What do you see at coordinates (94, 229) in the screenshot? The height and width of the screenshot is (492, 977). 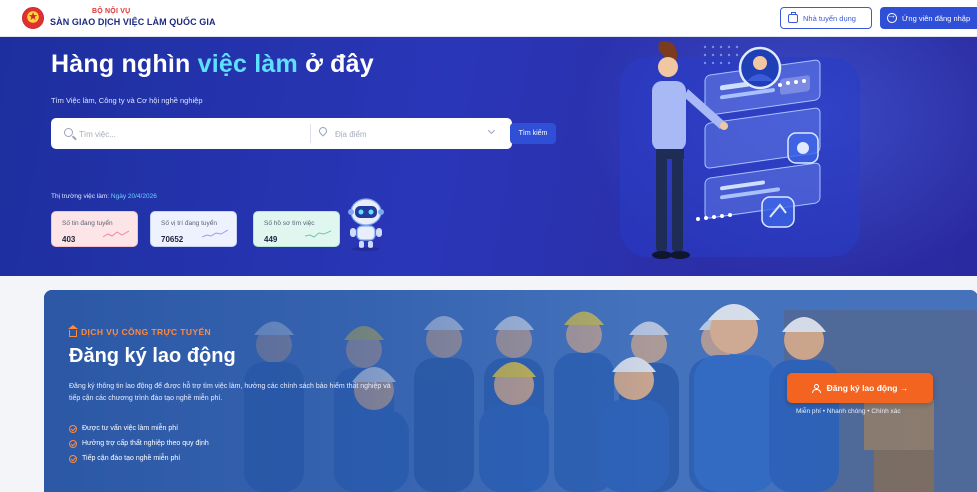 I see `stat-card-job-posts: Số tin đang tuyển 403` at bounding box center [94, 229].